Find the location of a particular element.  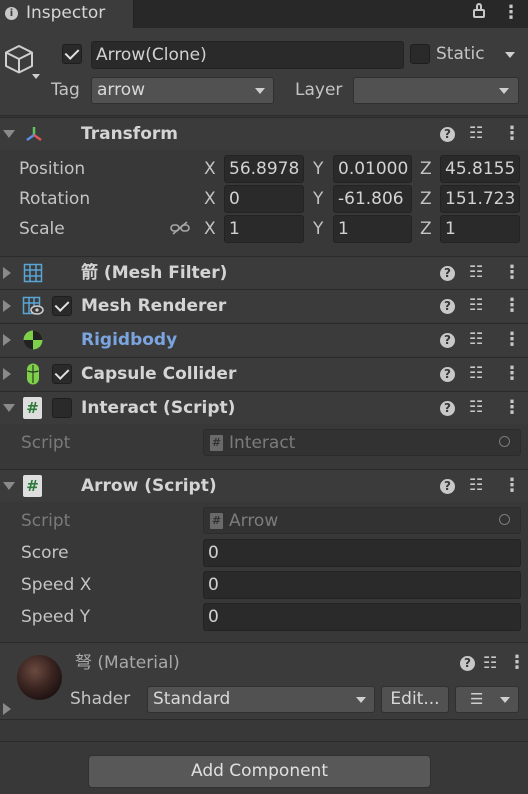

mesh-filter-icon is located at coordinates (33, 273).